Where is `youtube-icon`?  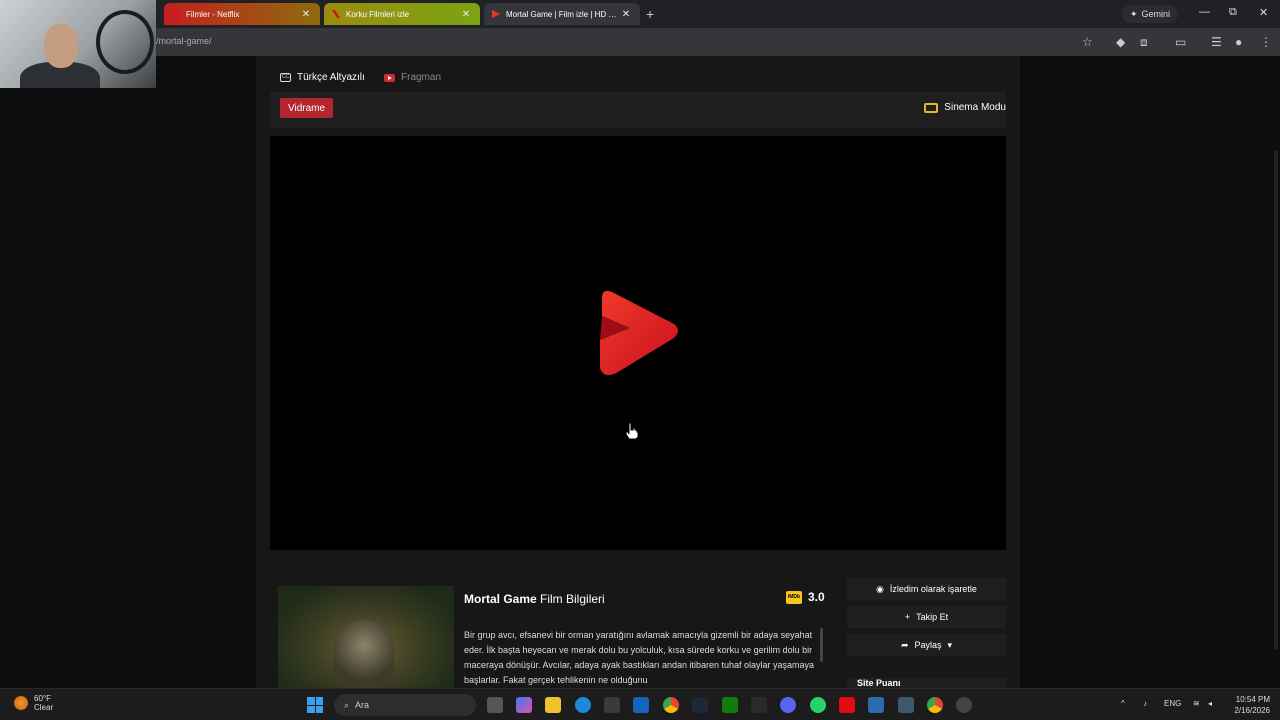
youtube-icon is located at coordinates (389, 77).